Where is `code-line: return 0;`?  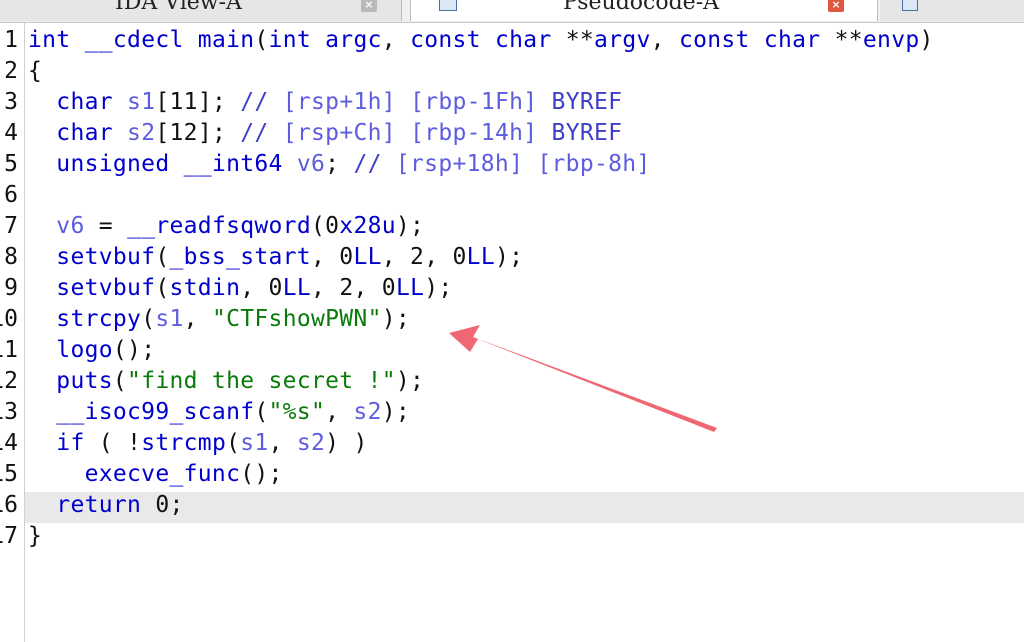
code-line: return 0; is located at coordinates (106, 505).